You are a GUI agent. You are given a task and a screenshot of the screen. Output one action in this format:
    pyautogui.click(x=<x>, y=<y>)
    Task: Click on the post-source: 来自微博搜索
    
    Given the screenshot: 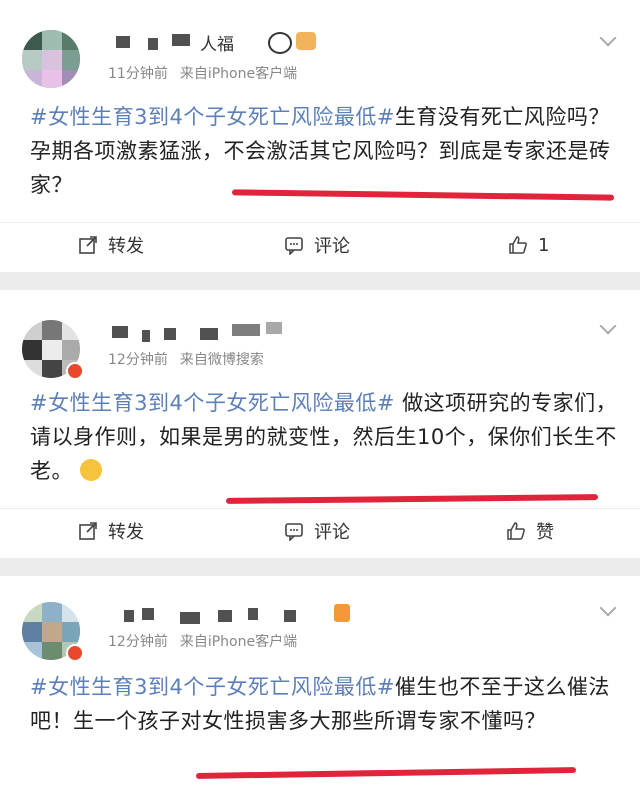 What is the action you would take?
    pyautogui.click(x=222, y=360)
    